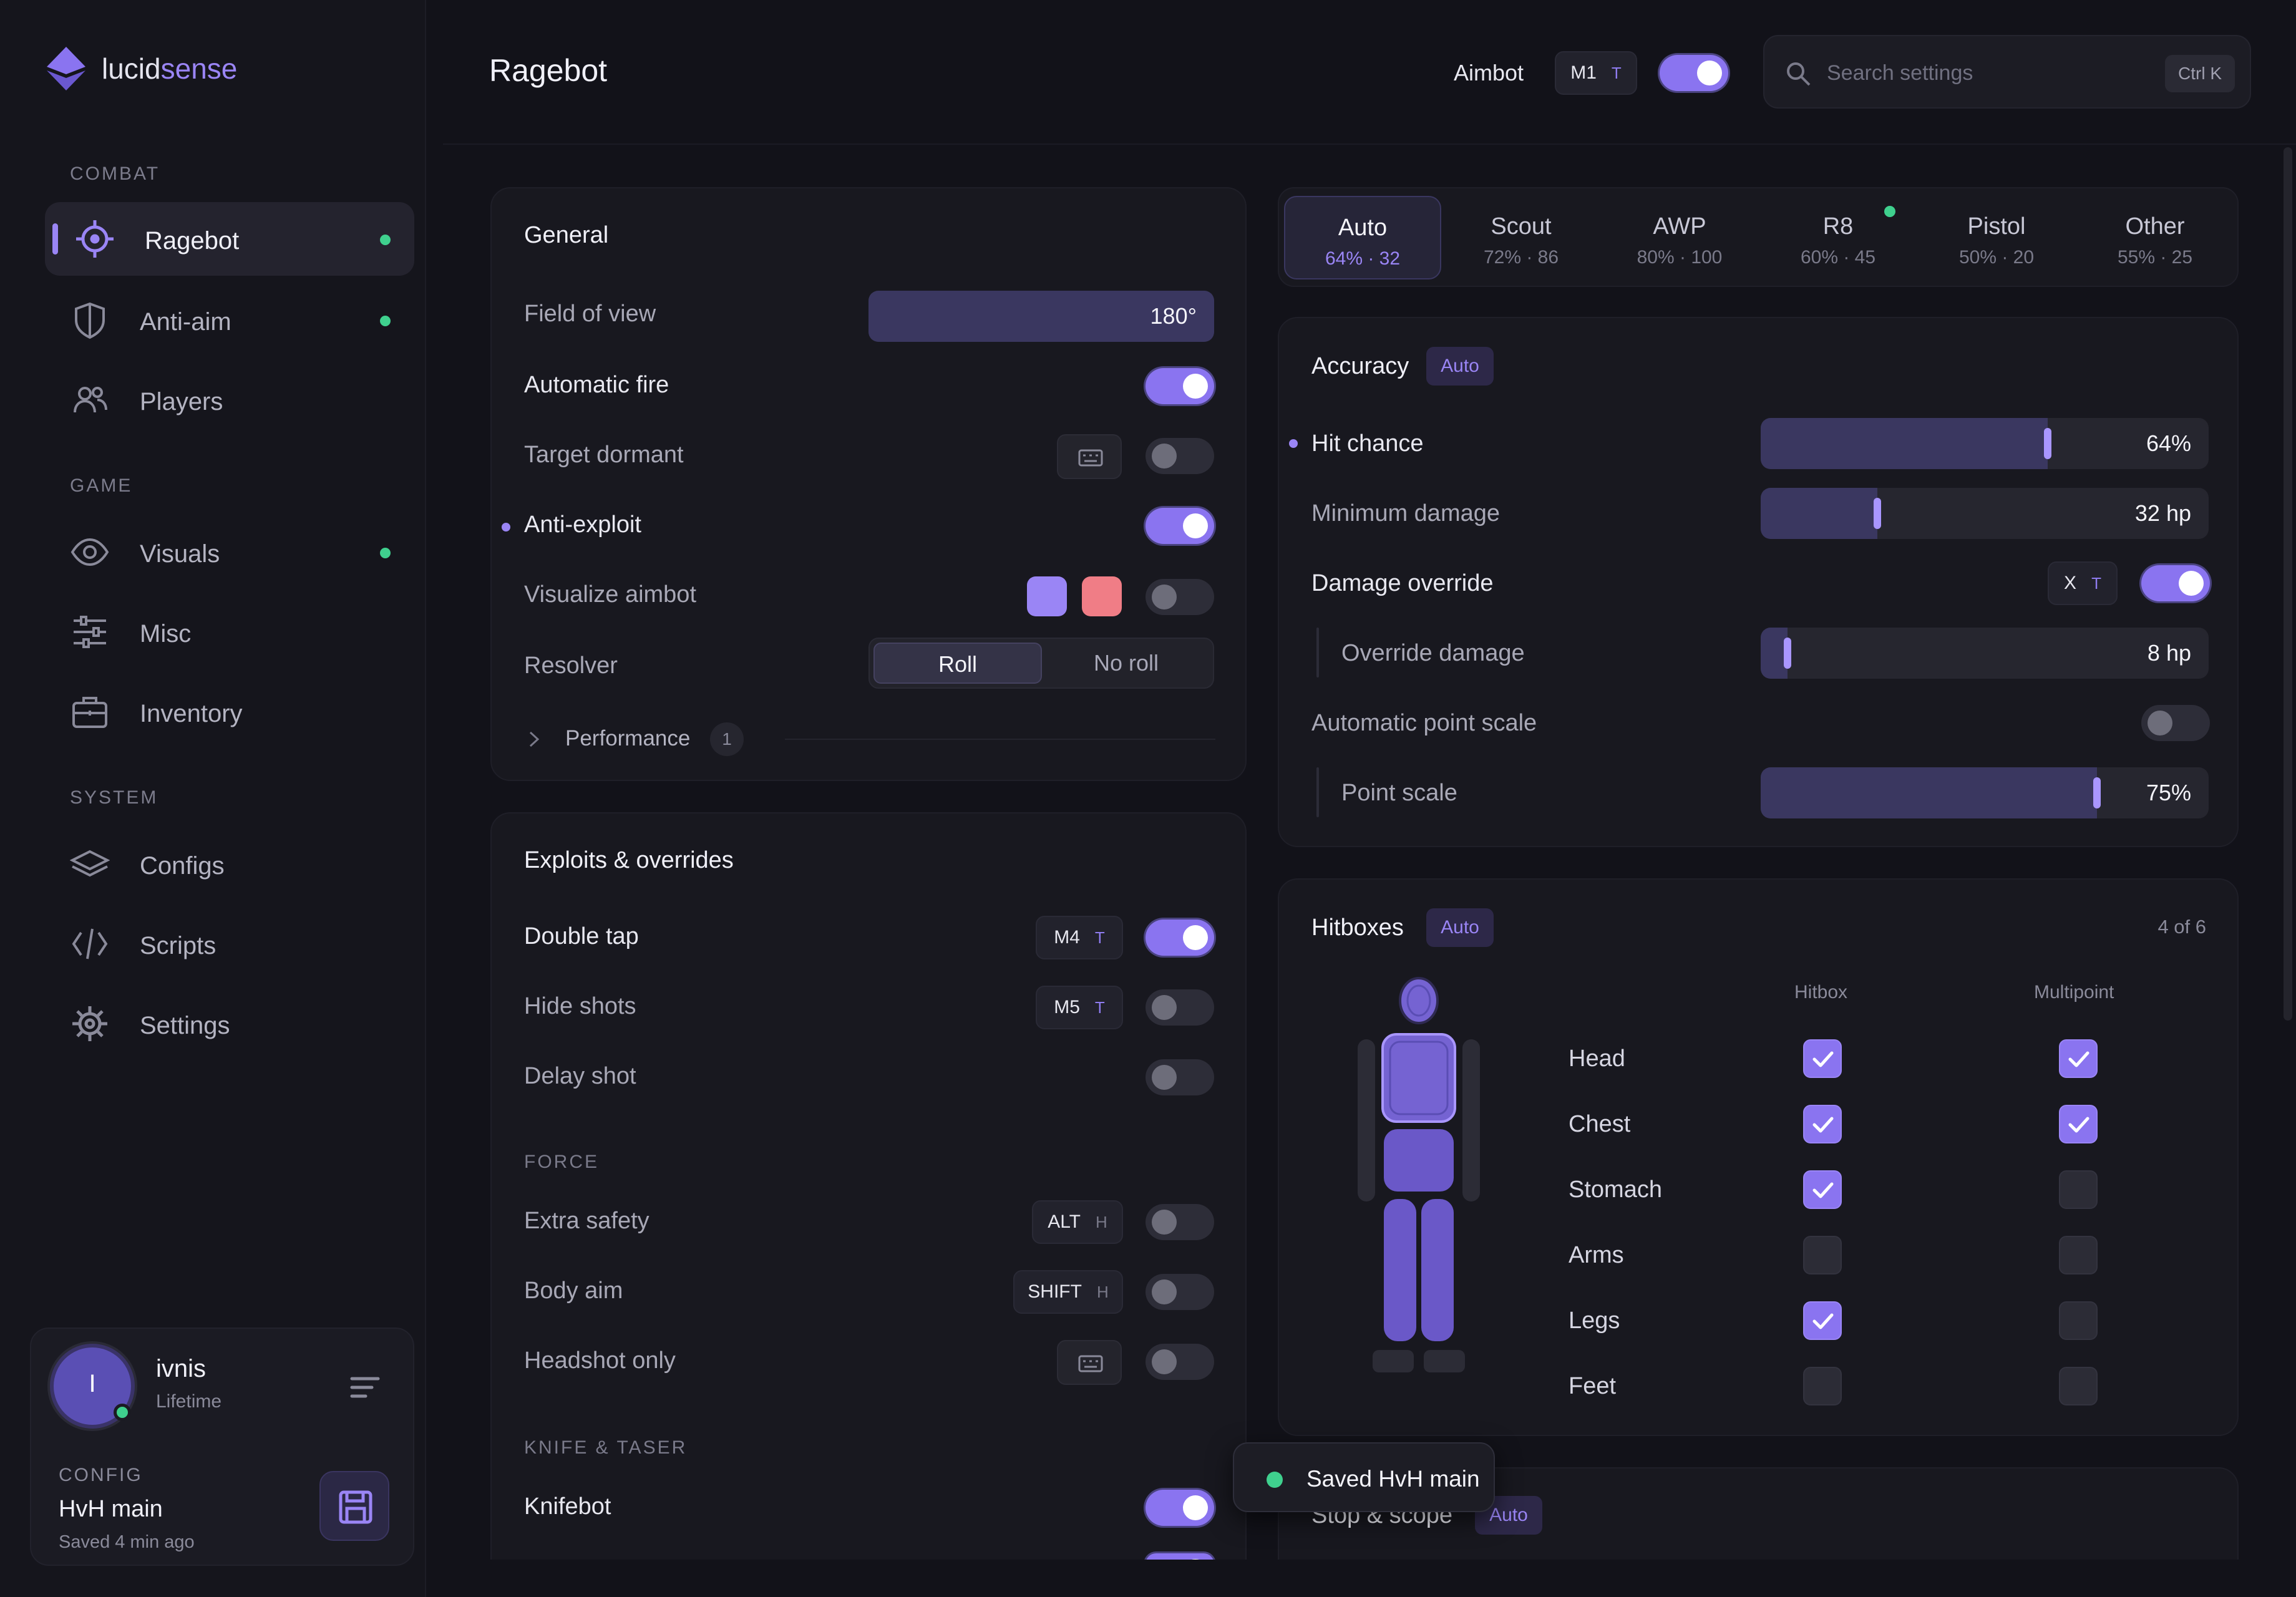 The width and height of the screenshot is (2296, 1597). Describe the element at coordinates (229, 944) in the screenshot. I see `sidebar-item-scripts: Scripts` at that location.